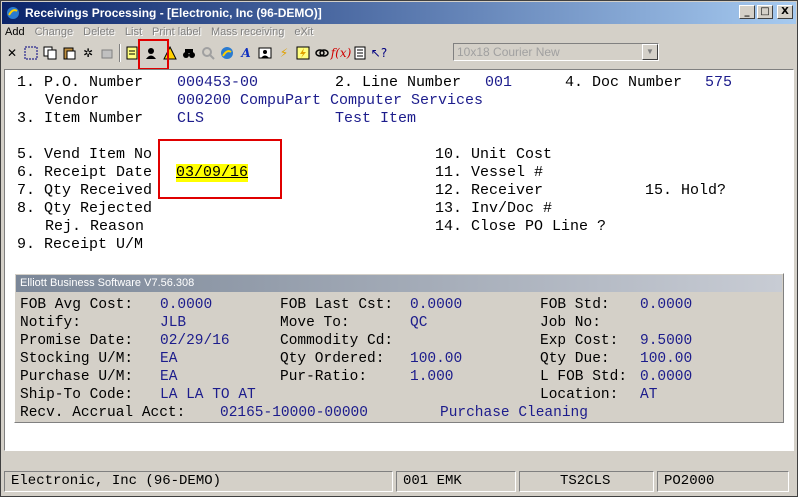 The height and width of the screenshot is (497, 798). I want to click on po-number-value: 000453-00, so click(217, 83).